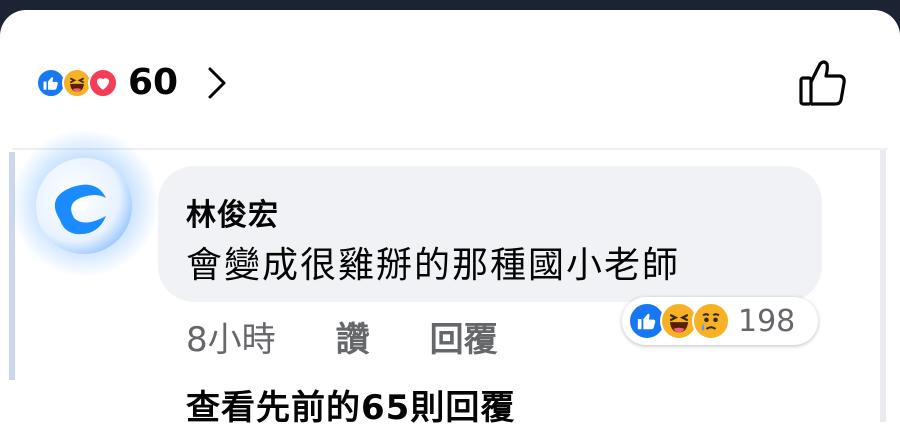  Describe the element at coordinates (217, 83) in the screenshot. I see `chevron-right-icon` at that location.